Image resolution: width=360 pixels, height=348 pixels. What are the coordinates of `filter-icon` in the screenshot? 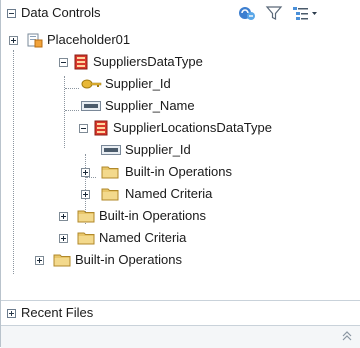 It's located at (274, 13).